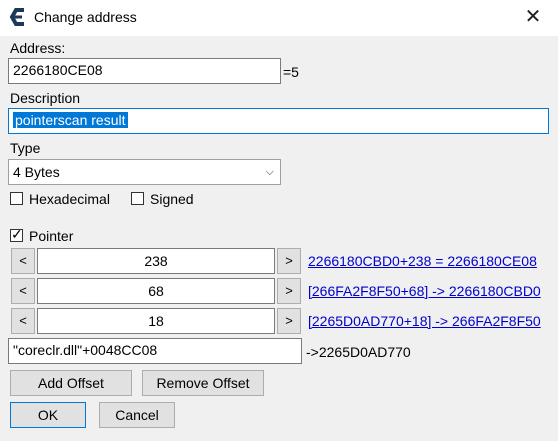  I want to click on offset-3-result-link: [2265D0AD770+18] -> 266FA2F8F50, so click(424, 321).